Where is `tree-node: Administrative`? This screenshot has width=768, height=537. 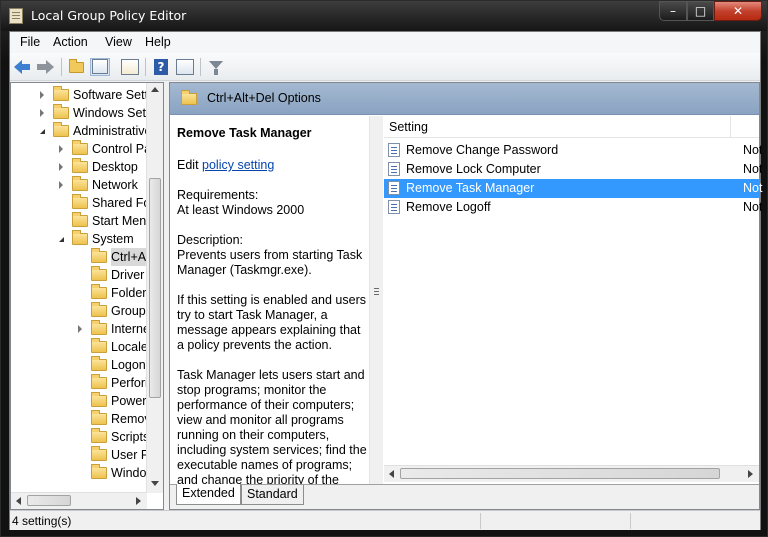 tree-node: Administrative is located at coordinates (81, 131).